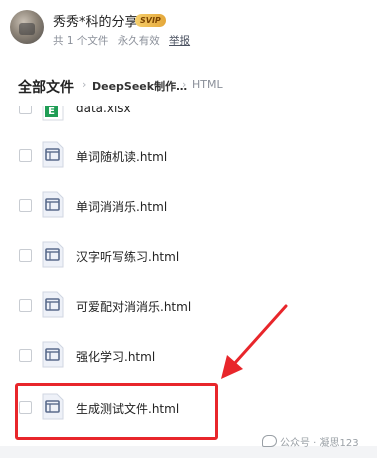 The width and height of the screenshot is (377, 458). What do you see at coordinates (95, 20) in the screenshot?
I see `owner-name: 秀秀*科的分享` at bounding box center [95, 20].